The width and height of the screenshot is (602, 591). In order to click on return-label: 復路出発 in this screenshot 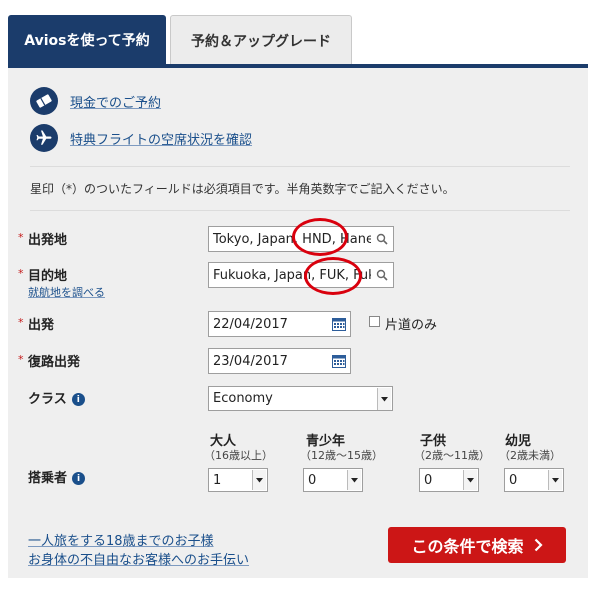, I will do `click(54, 362)`.